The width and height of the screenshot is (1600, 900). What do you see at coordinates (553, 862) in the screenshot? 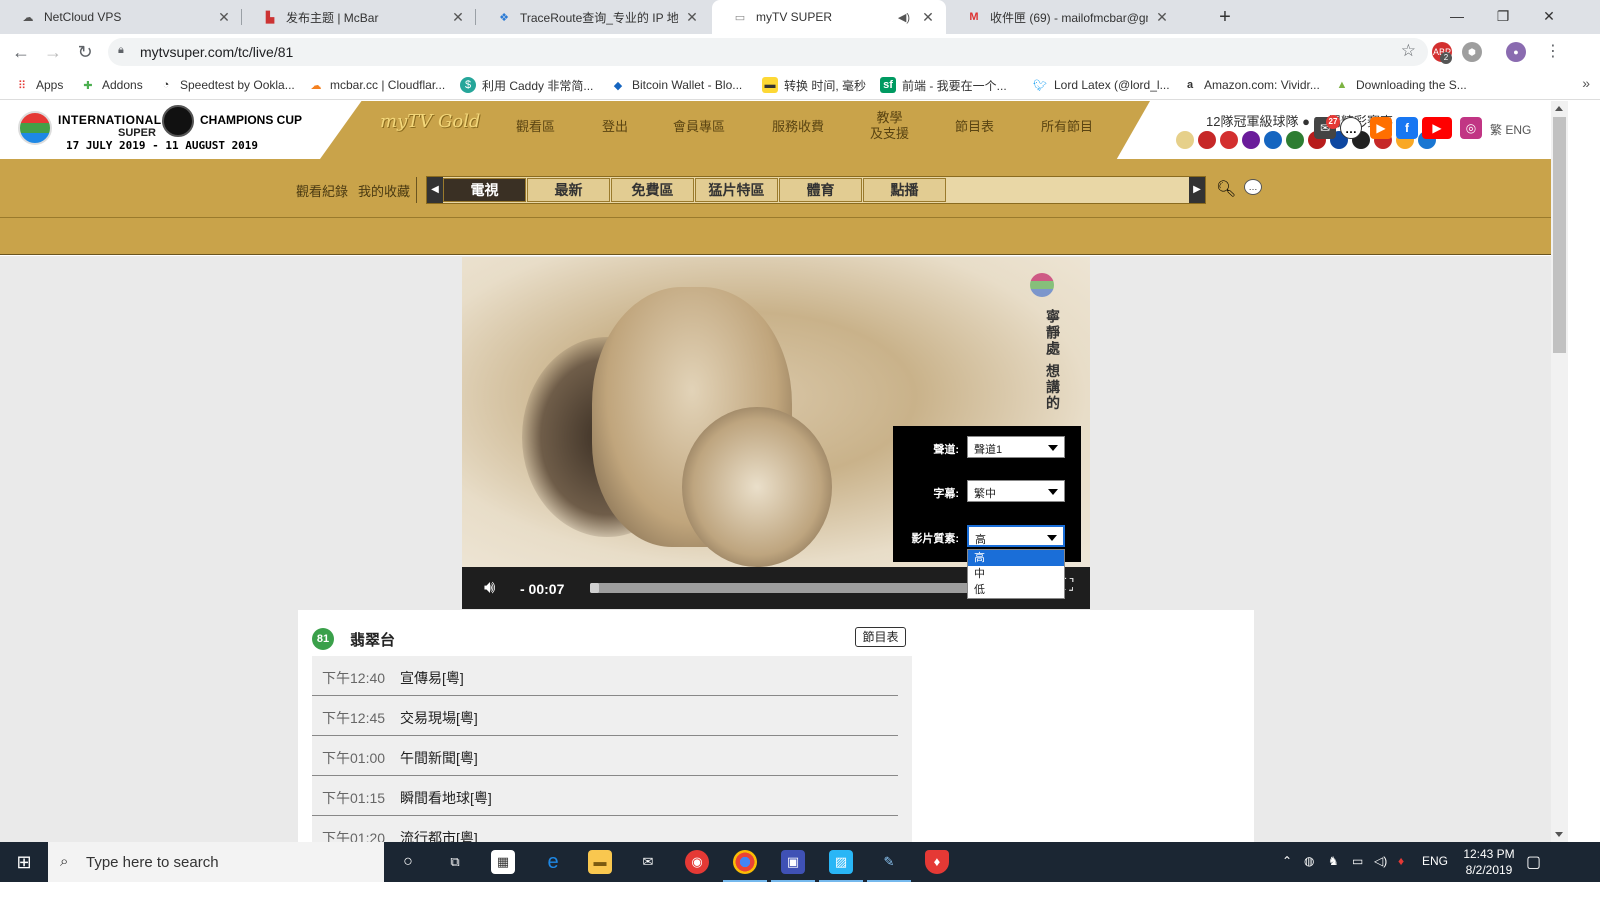
I see `edge-icon: e` at bounding box center [553, 862].